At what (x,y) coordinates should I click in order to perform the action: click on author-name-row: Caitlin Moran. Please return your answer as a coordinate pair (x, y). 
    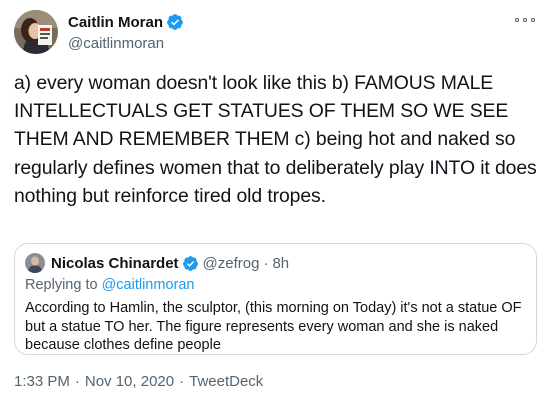
    Looking at the image, I should click on (126, 22).